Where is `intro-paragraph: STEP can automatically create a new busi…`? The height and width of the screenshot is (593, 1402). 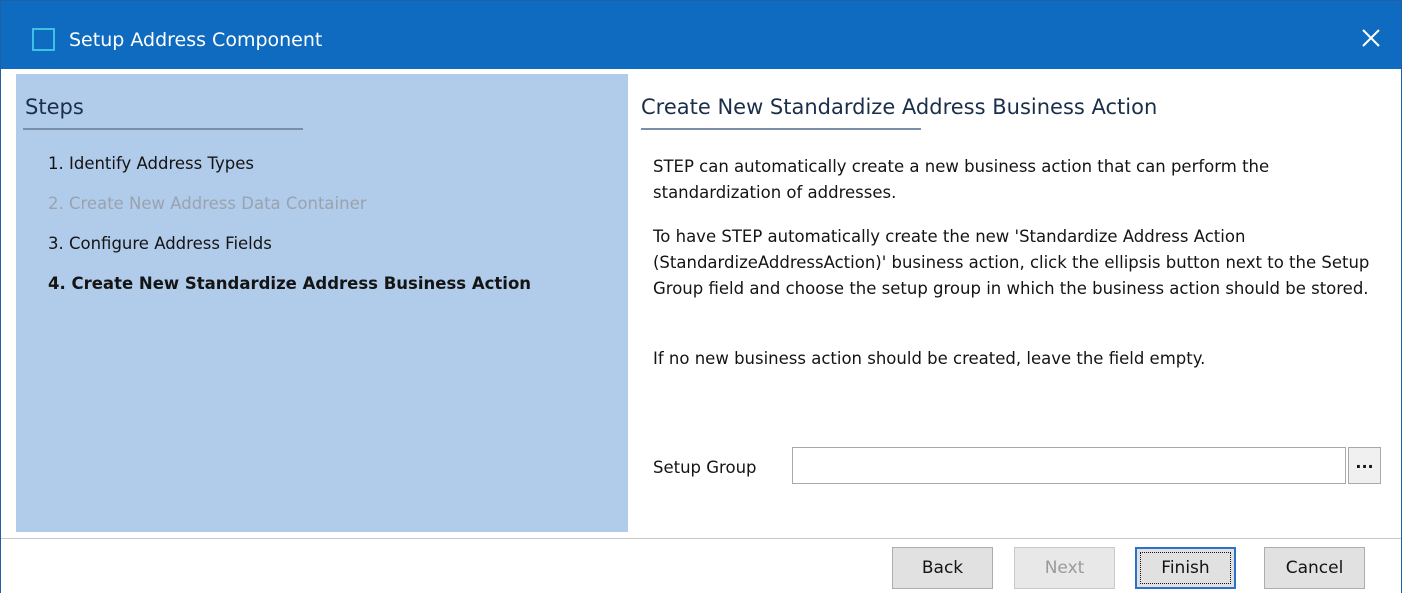 intro-paragraph: STEP can automatically create a new busi… is located at coordinates (961, 179).